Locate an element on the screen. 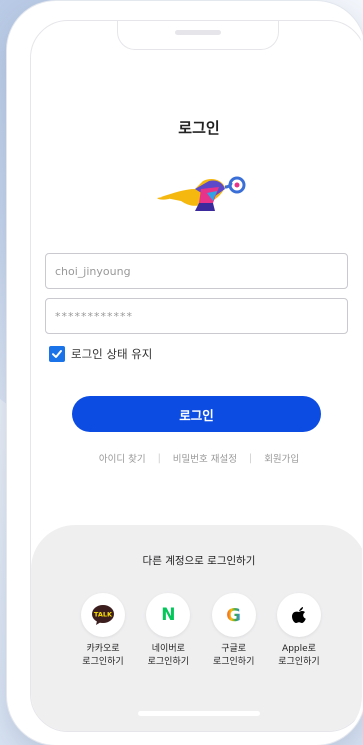 The width and height of the screenshot is (363, 745). apple-icon is located at coordinates (298, 615).